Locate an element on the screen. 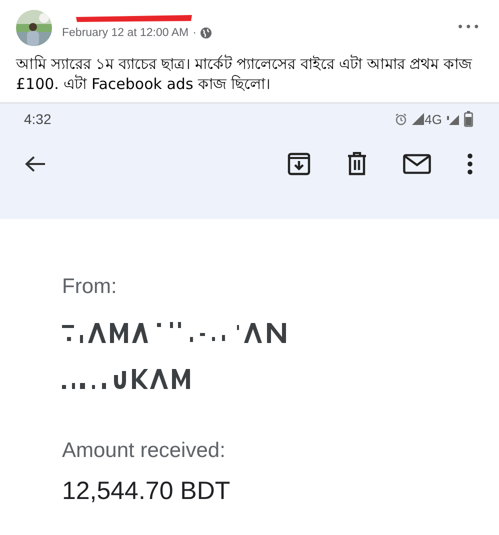 This screenshot has height=535, width=499. back-arrow-icon is located at coordinates (35, 164).